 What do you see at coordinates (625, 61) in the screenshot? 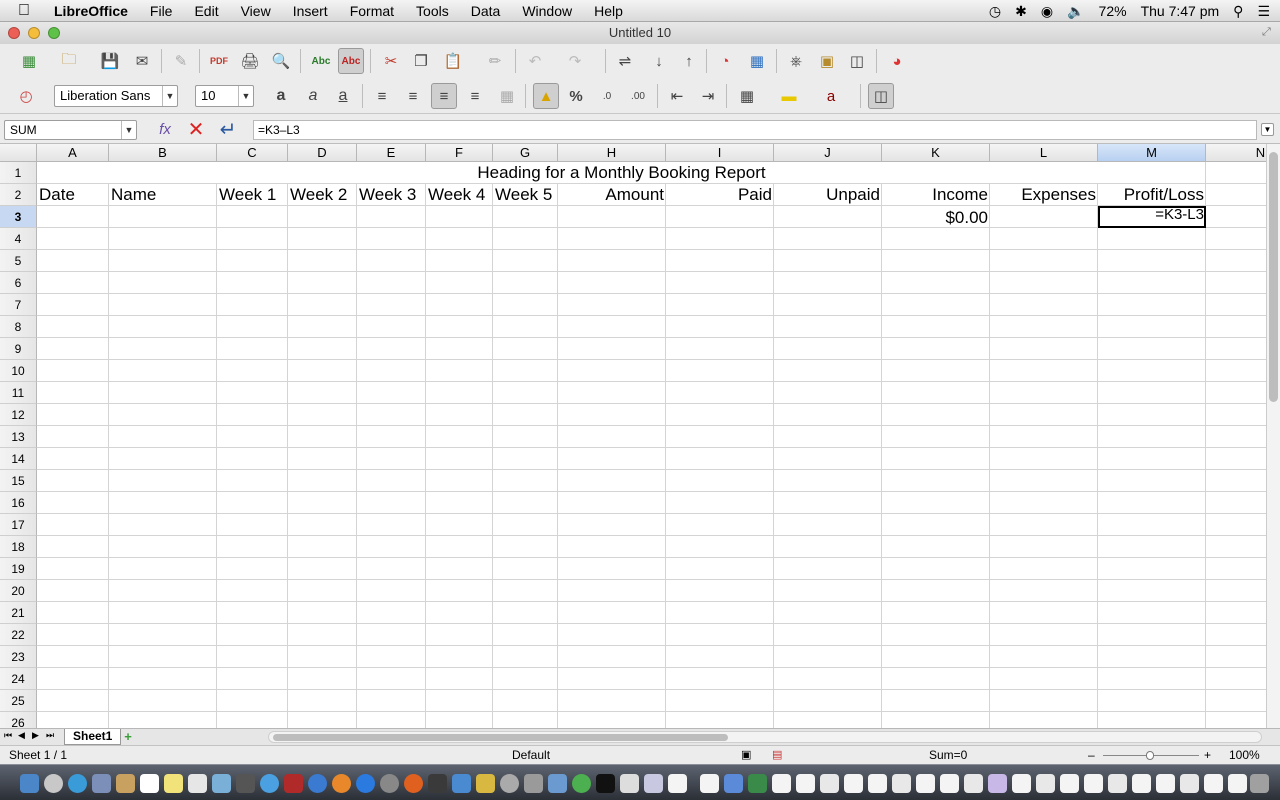
I see `hyperlink-icon: ⇌` at bounding box center [625, 61].